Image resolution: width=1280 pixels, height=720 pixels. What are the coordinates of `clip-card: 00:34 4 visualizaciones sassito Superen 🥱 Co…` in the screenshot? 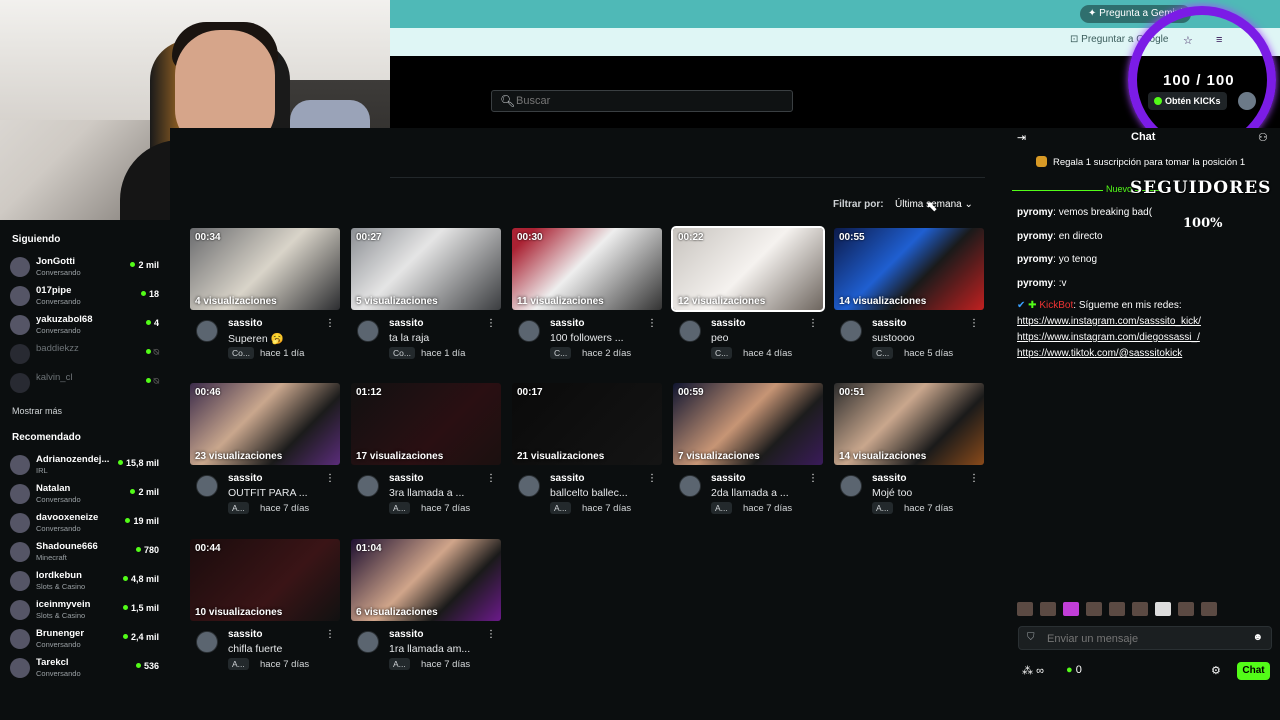 It's located at (265, 298).